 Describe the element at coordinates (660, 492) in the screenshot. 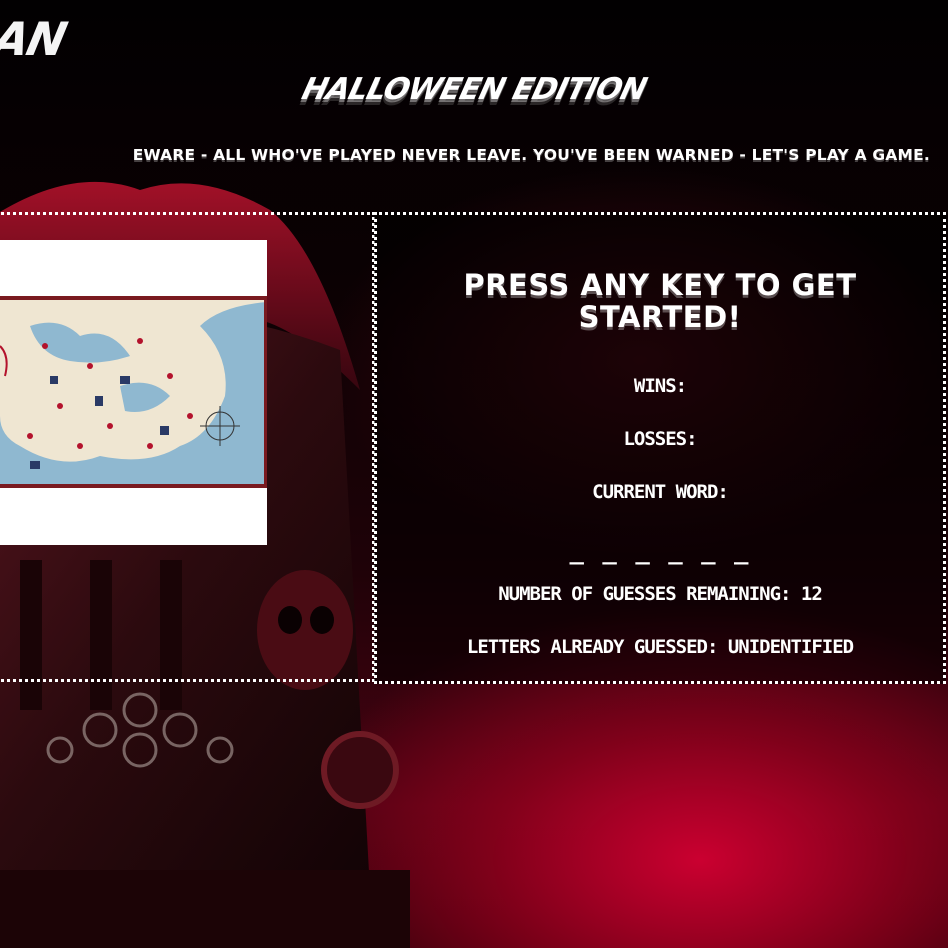

I see `current-word-label: CURRENT WORD:` at that location.